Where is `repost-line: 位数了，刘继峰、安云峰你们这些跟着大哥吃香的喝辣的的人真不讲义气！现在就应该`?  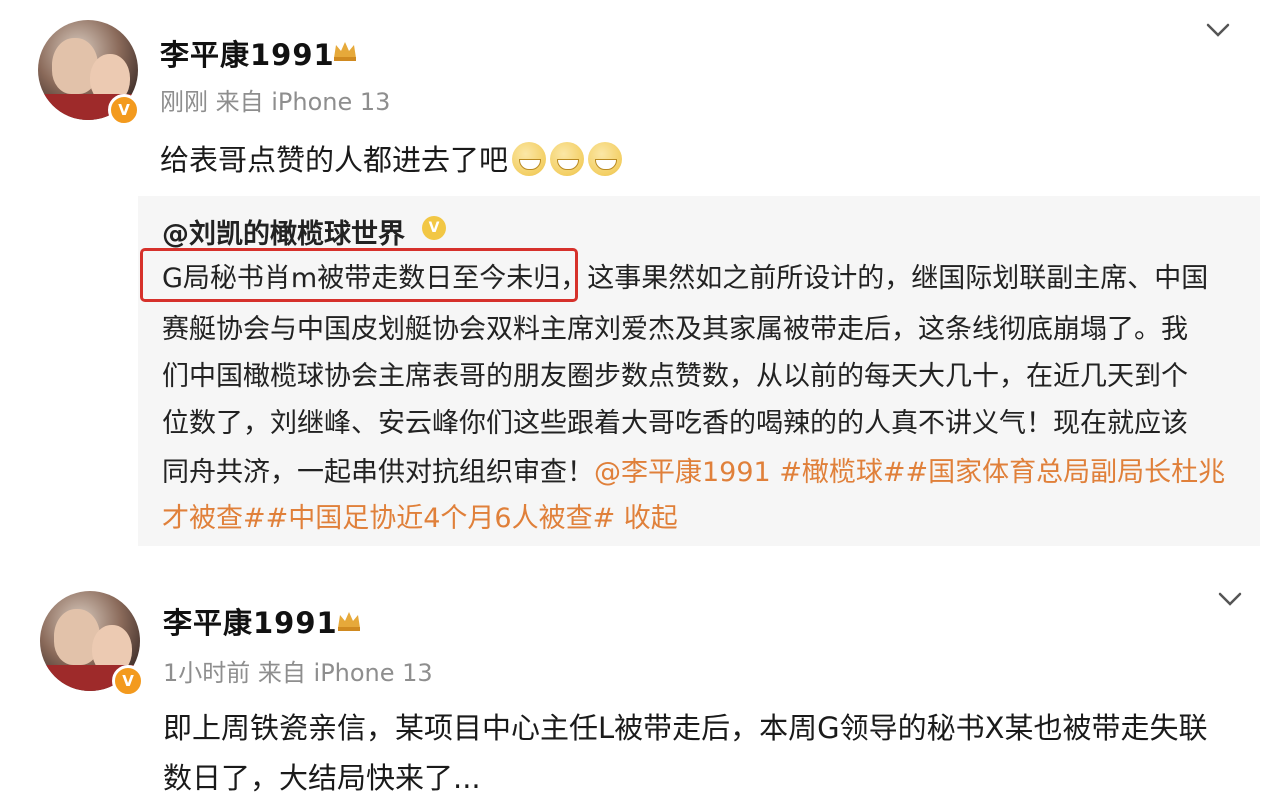
repost-line: 位数了，刘继峰、安云峰你们这些跟着大哥吃香的喝辣的的人真不讲义气！现在就应该 is located at coordinates (675, 423).